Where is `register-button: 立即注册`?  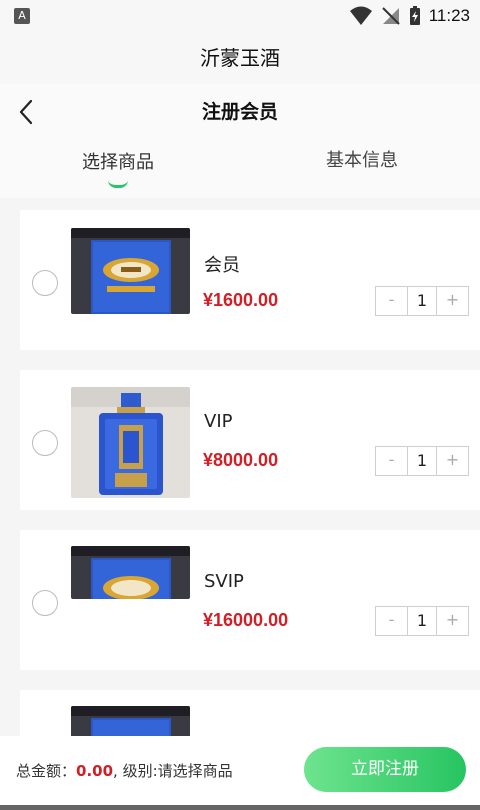
register-button: 立即注册 is located at coordinates (385, 769).